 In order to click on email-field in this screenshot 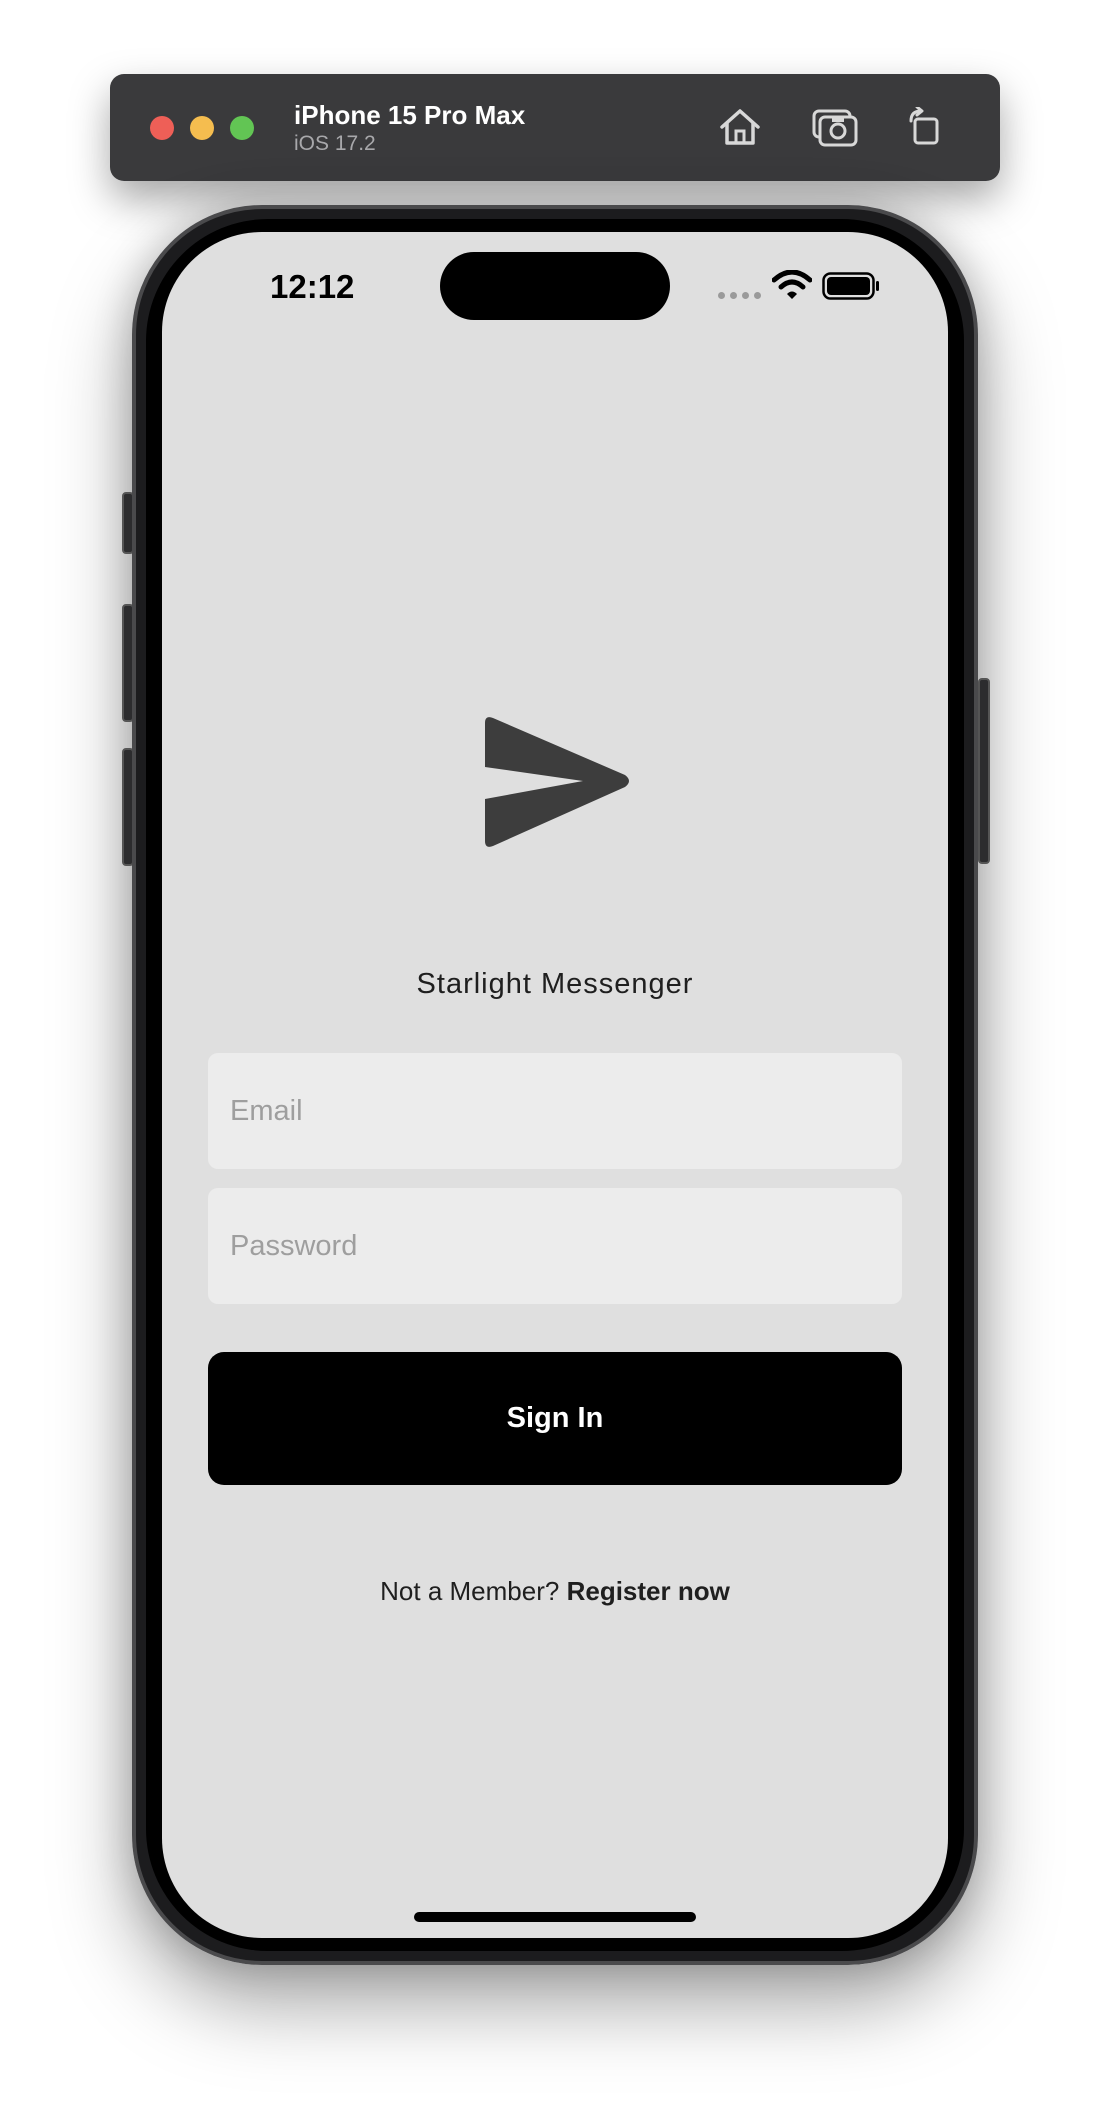, I will do `click(555, 1111)`.